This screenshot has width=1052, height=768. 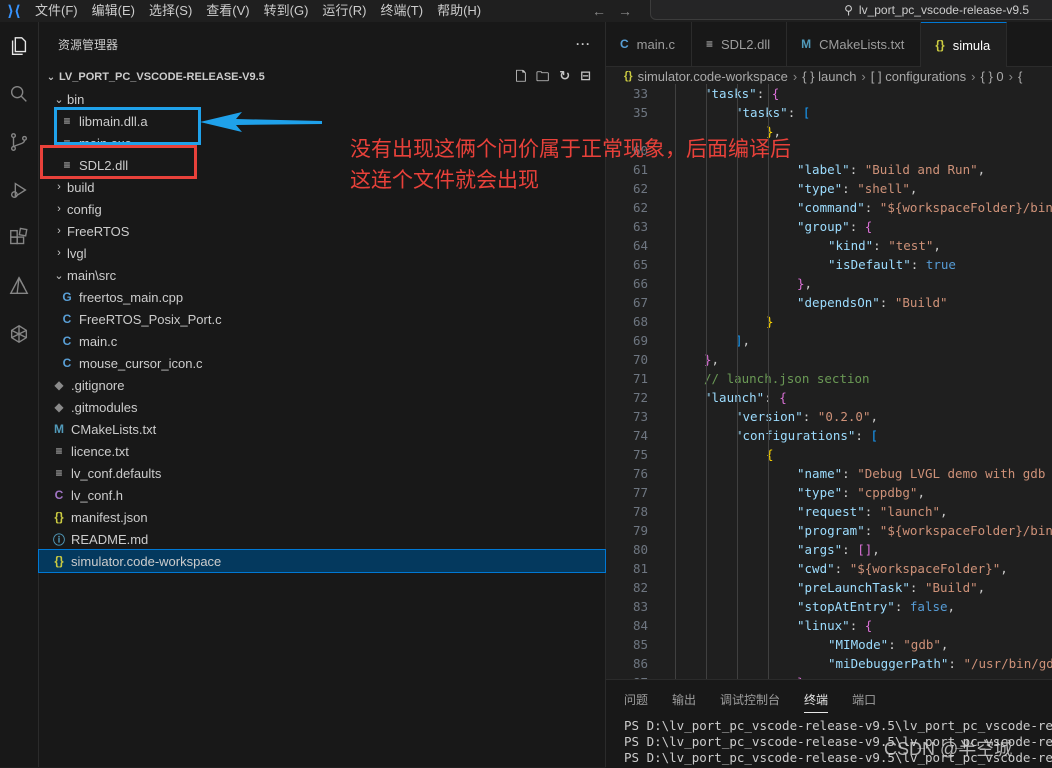 I want to click on code-line: 79 "program": "${workspaceFolder}/bin, so click(x=829, y=530).